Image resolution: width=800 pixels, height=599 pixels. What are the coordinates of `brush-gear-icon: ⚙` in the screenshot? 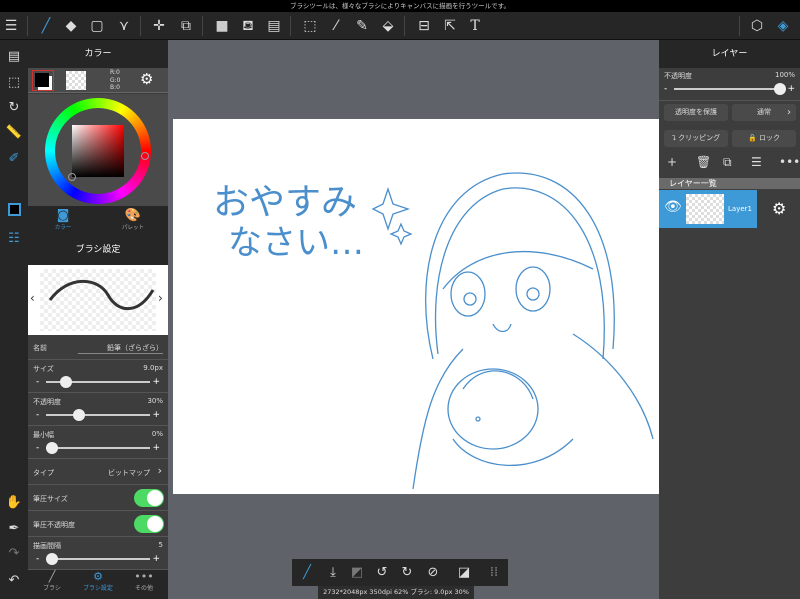 It's located at (98, 576).